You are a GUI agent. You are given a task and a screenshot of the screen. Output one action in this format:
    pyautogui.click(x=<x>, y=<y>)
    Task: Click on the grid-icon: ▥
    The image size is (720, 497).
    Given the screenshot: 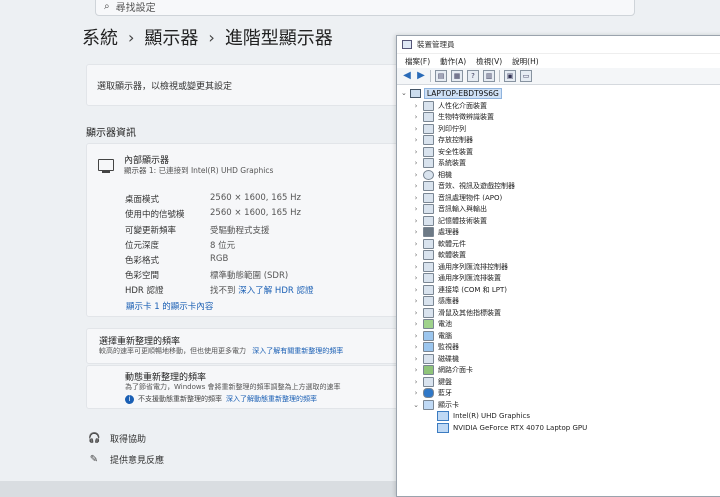 What is the action you would take?
    pyautogui.click(x=489, y=76)
    